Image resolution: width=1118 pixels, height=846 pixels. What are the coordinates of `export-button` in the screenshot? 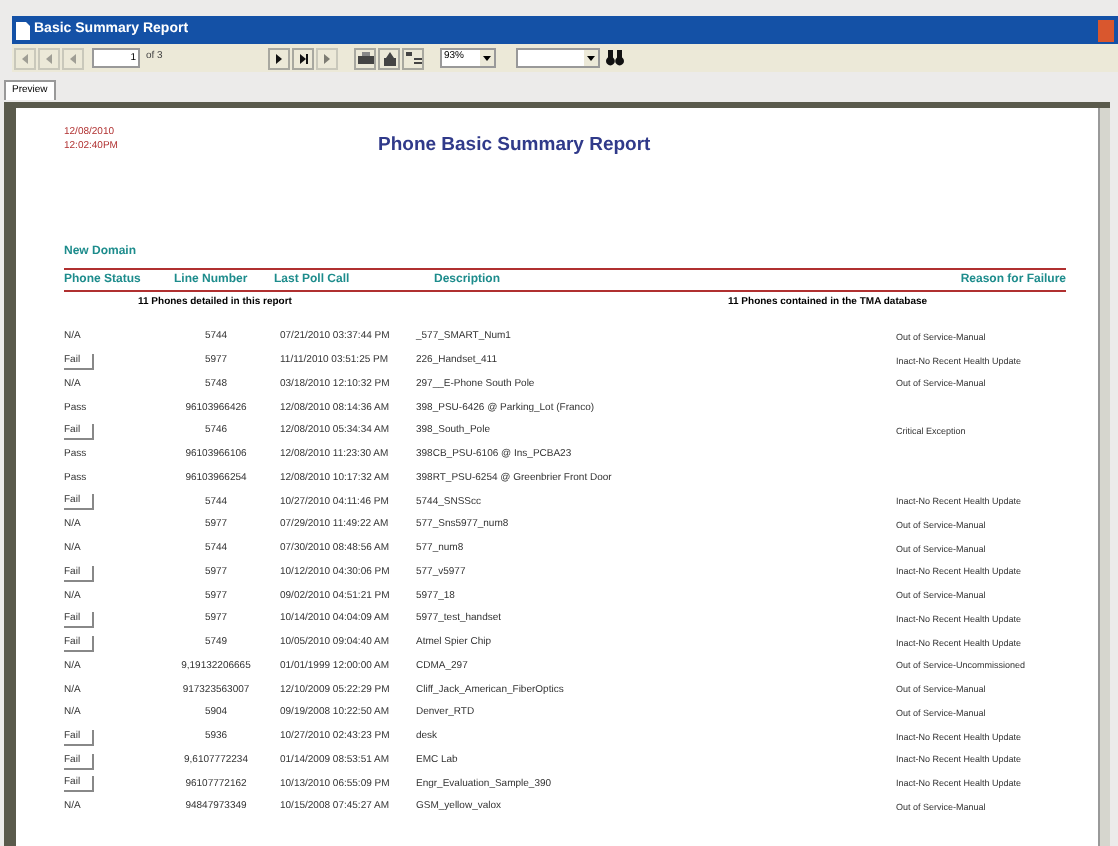 It's located at (389, 58).